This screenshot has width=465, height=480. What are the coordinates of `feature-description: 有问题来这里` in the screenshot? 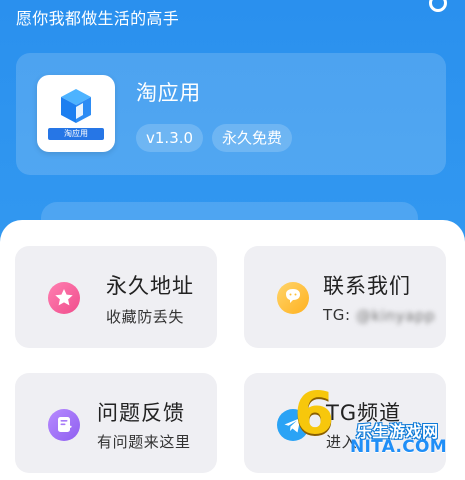 It's located at (144, 442).